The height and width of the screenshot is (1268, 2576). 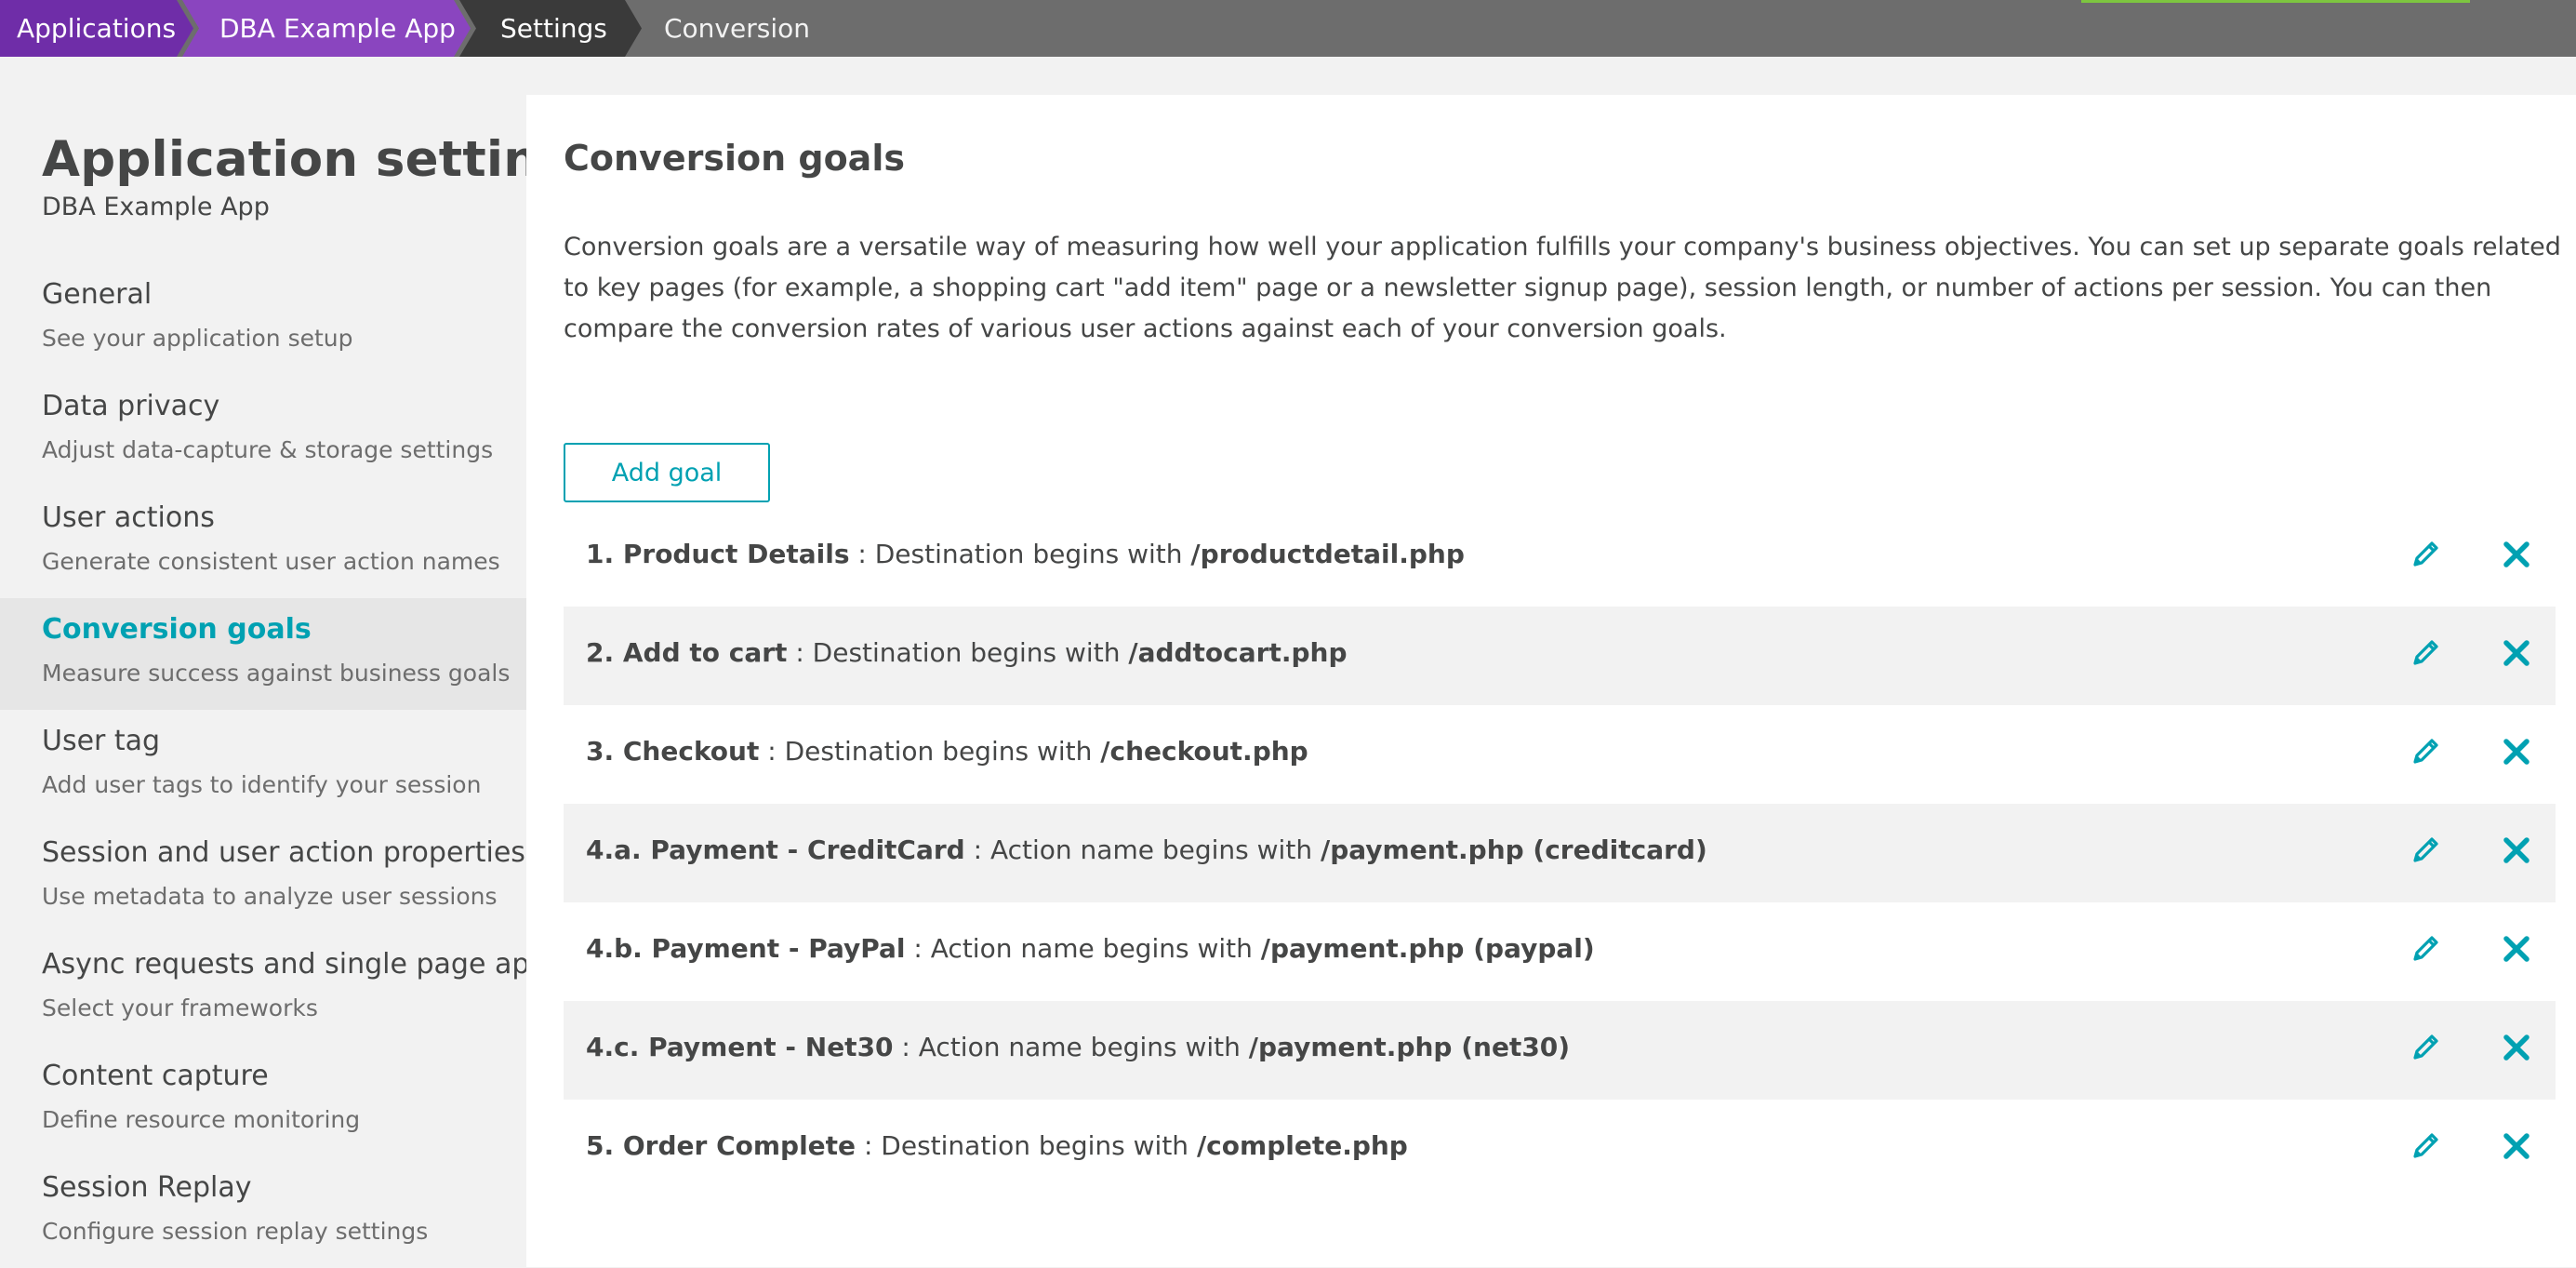 What do you see at coordinates (156, 207) in the screenshot?
I see `application-name: DBA Example App` at bounding box center [156, 207].